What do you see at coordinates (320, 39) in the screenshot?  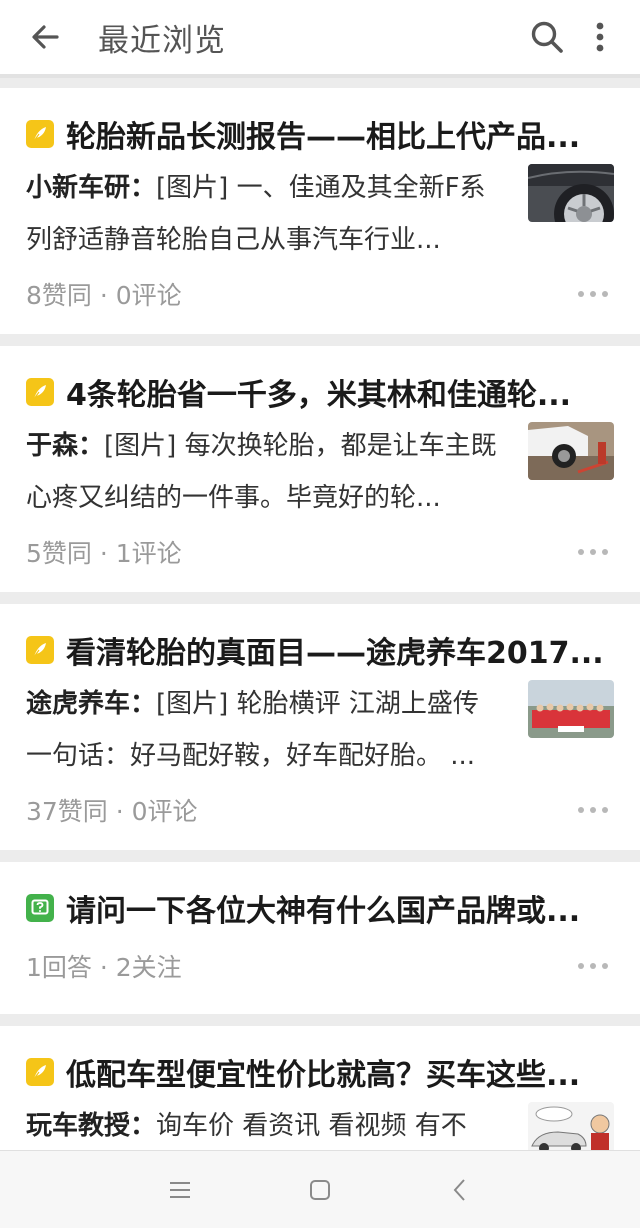 I see `top-app-bar: 最近浏览` at bounding box center [320, 39].